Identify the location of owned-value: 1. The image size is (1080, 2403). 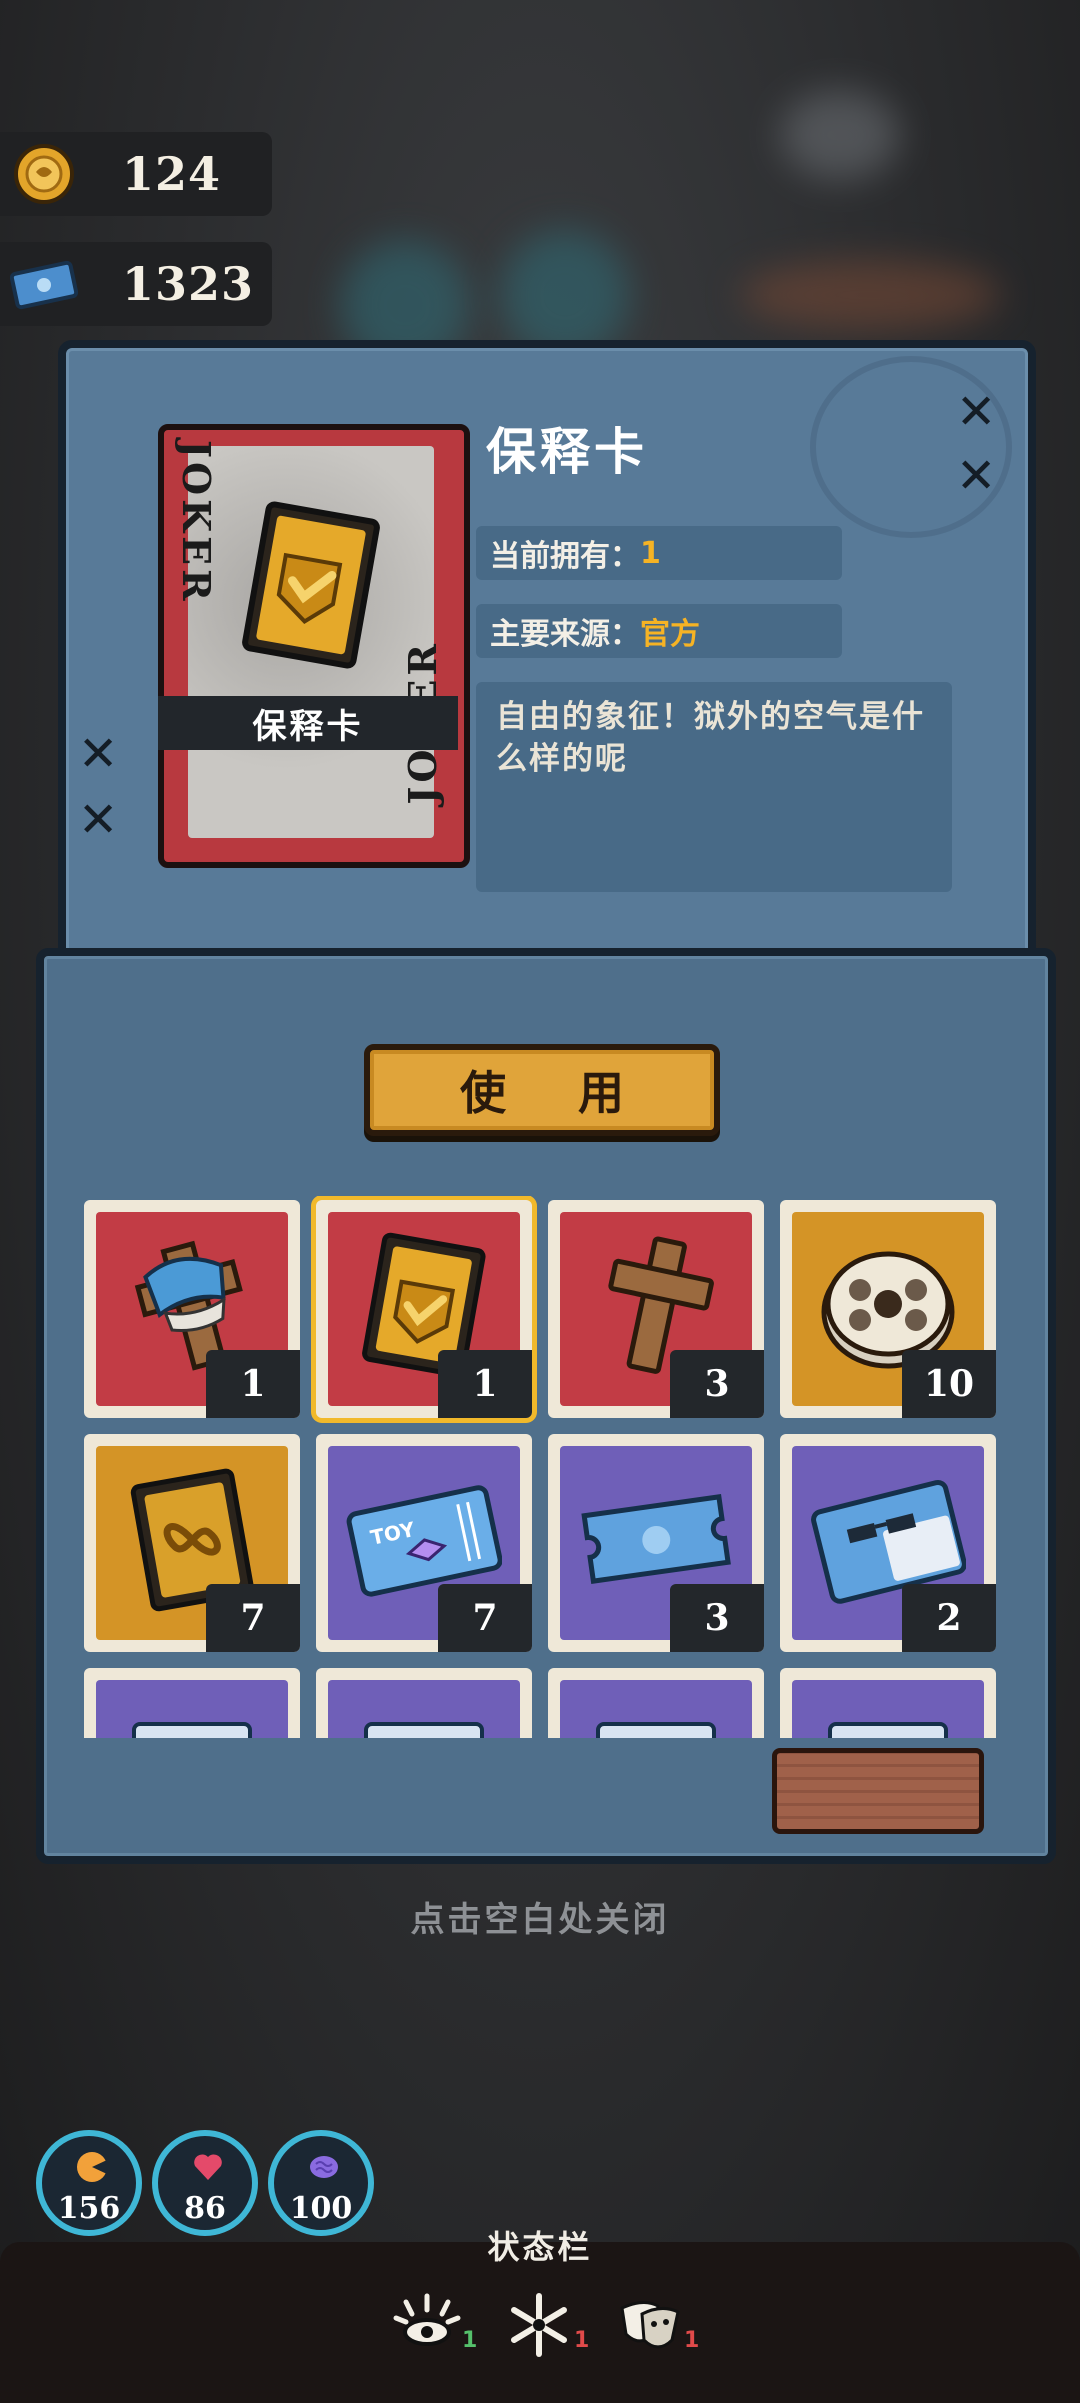
(650, 553).